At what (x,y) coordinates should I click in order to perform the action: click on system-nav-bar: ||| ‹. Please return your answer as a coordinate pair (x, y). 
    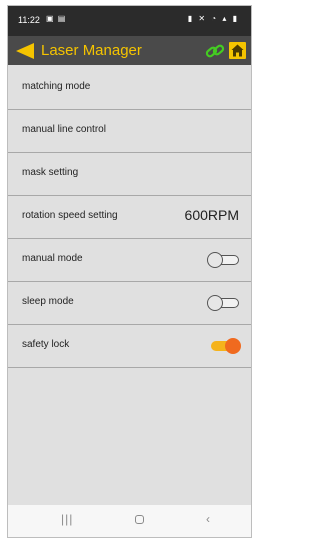
    Looking at the image, I should click on (129, 521).